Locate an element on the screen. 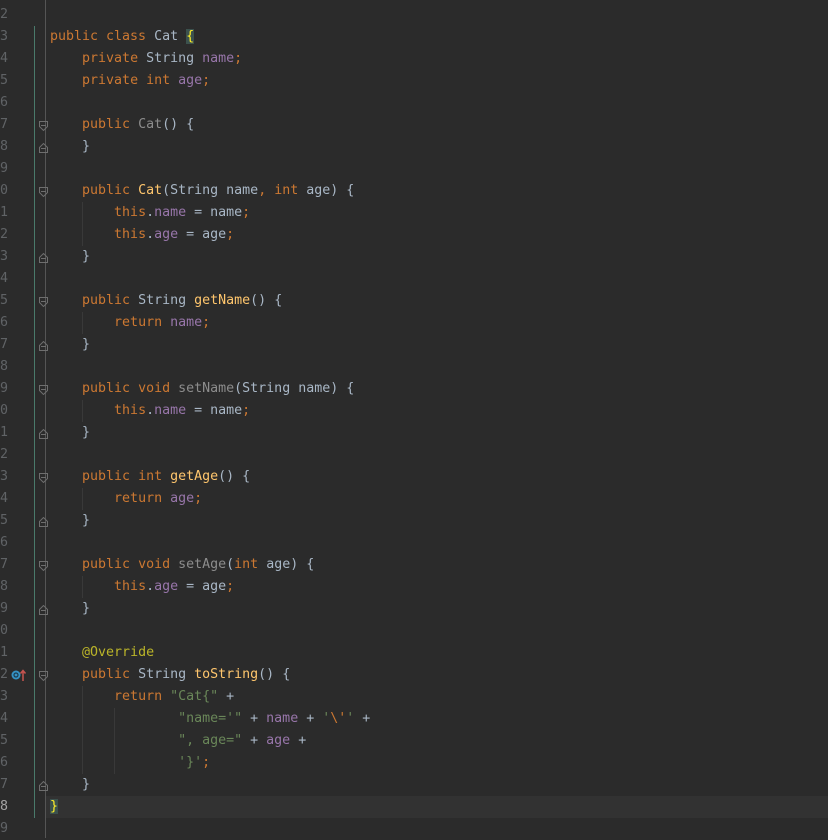  code-line: return name; is located at coordinates (439, 323).